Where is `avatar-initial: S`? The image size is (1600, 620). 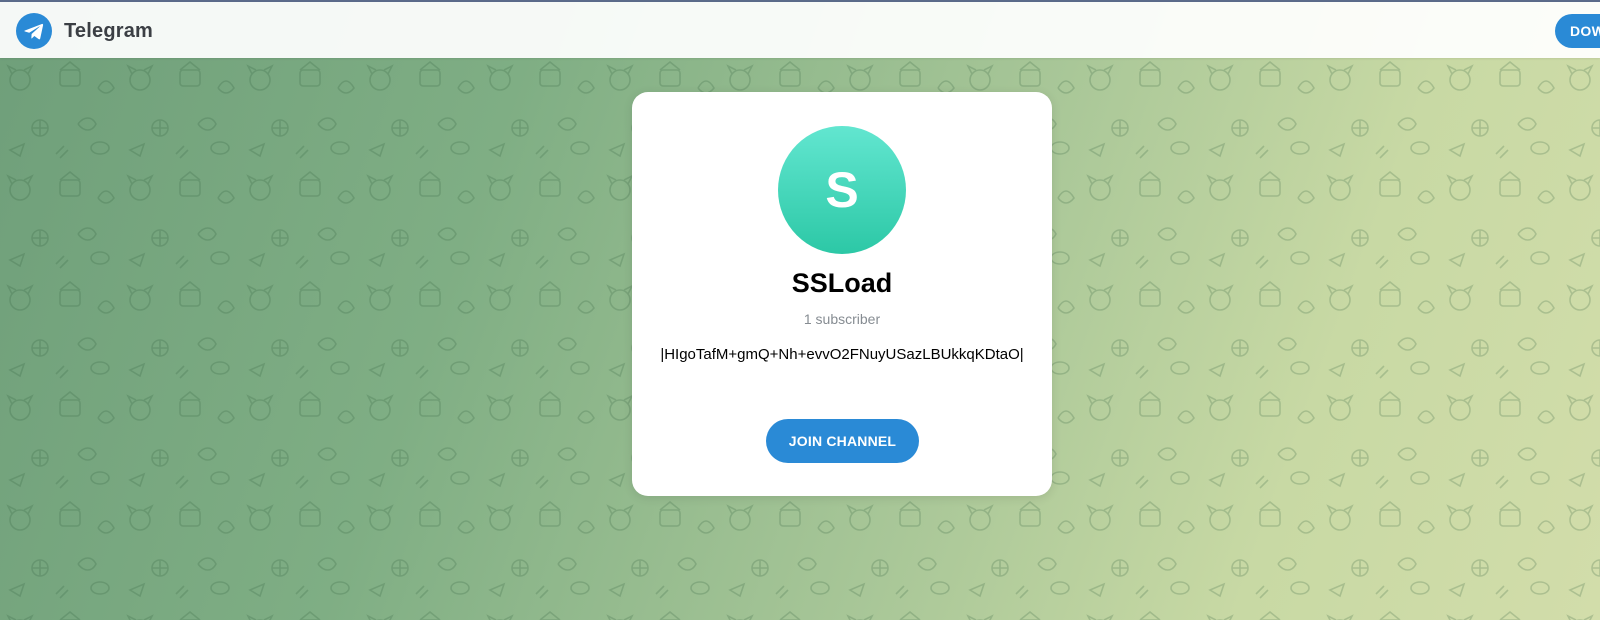
avatar-initial: S is located at coordinates (842, 190).